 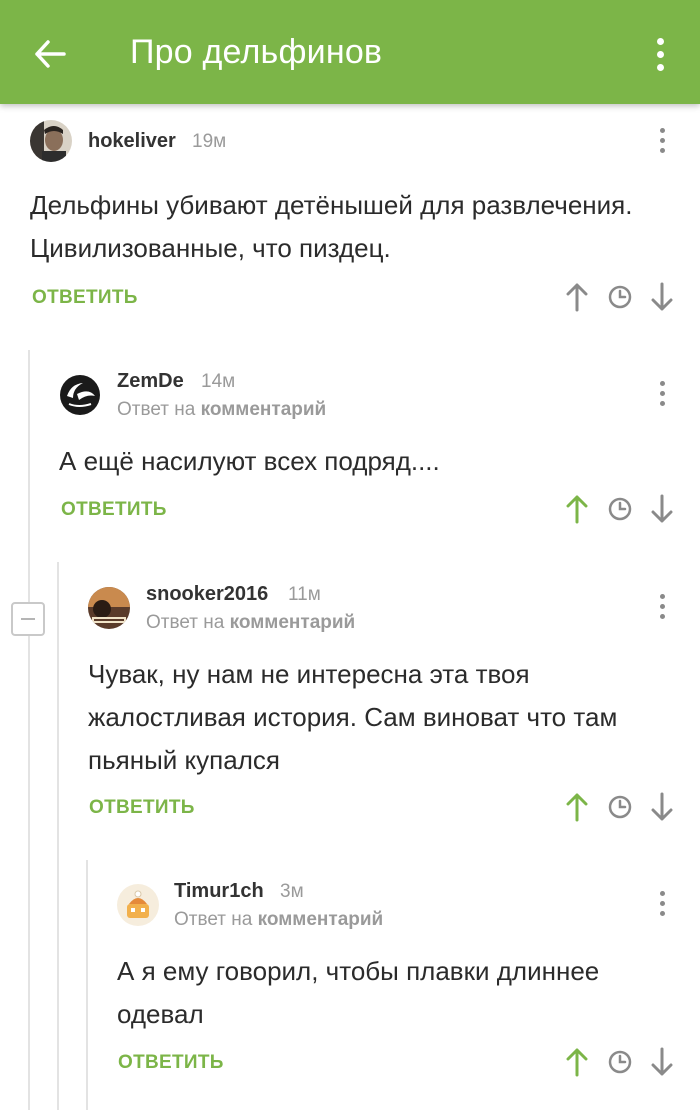 I want to click on collapse-thread-button, so click(x=28, y=619).